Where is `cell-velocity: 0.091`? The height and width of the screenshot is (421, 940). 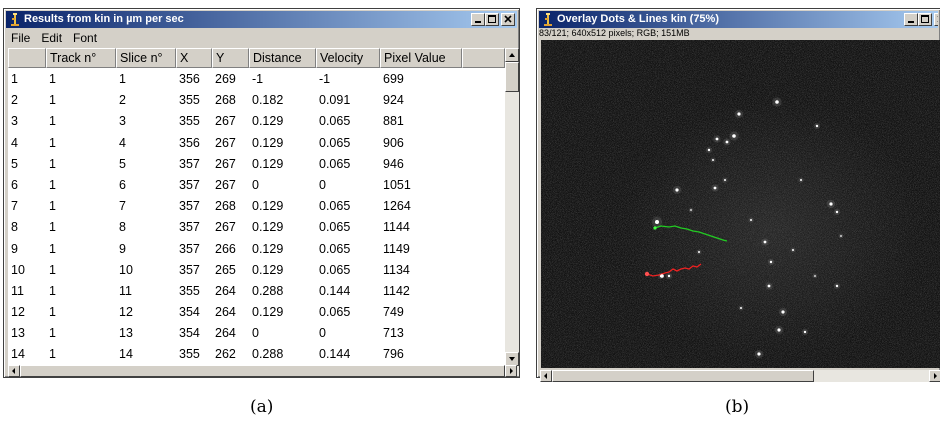 cell-velocity: 0.091 is located at coordinates (335, 100).